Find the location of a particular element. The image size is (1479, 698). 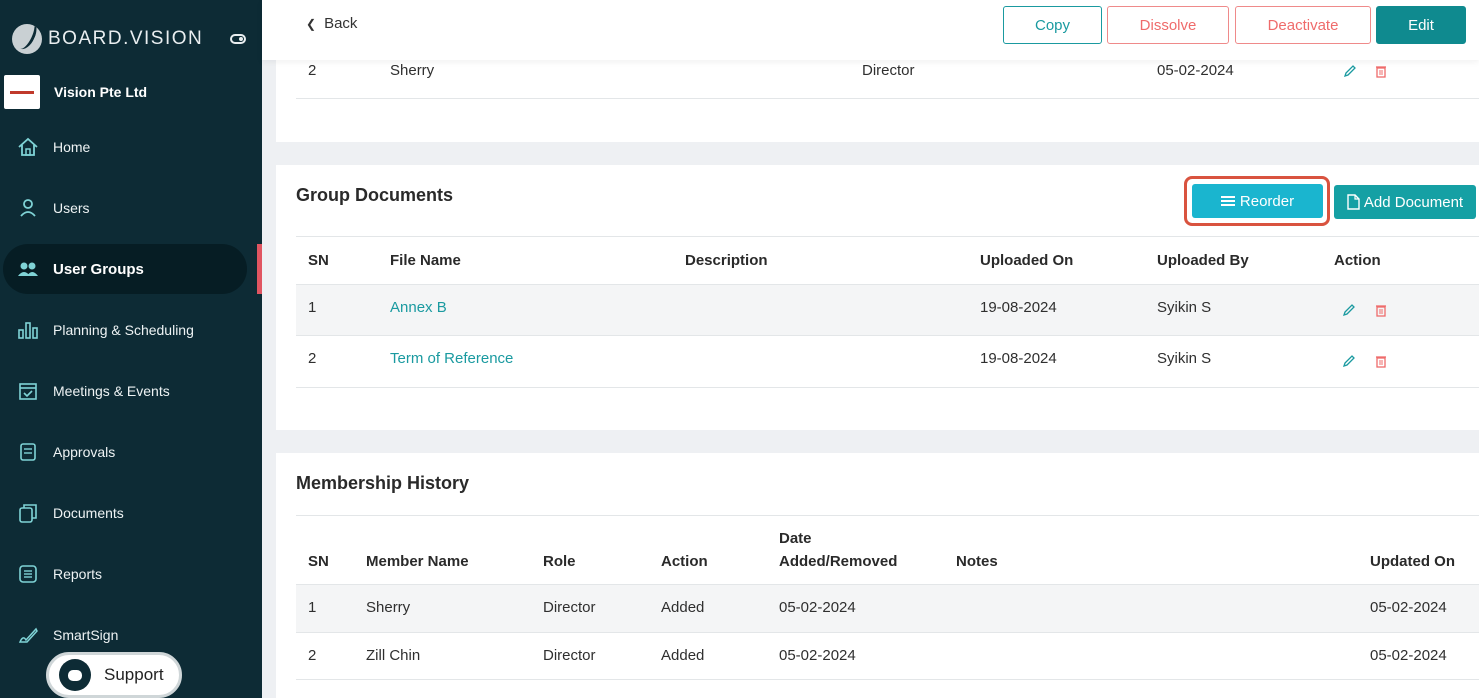

sidebar-item-documents: Documents is located at coordinates (131, 513).